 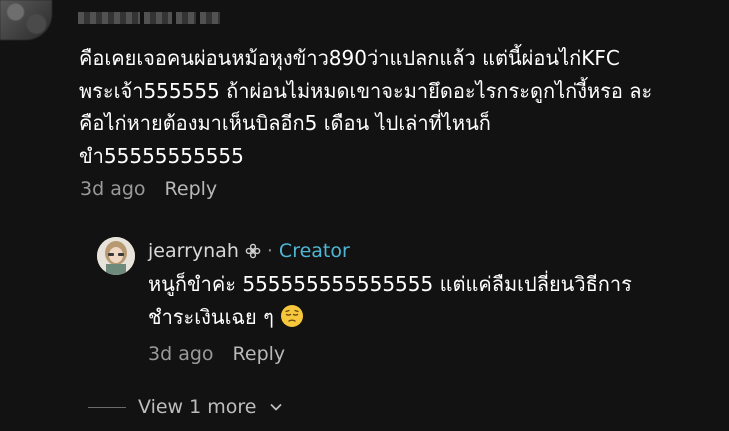 I want to click on reply-meta: 3d ago Reply, so click(x=216, y=354).